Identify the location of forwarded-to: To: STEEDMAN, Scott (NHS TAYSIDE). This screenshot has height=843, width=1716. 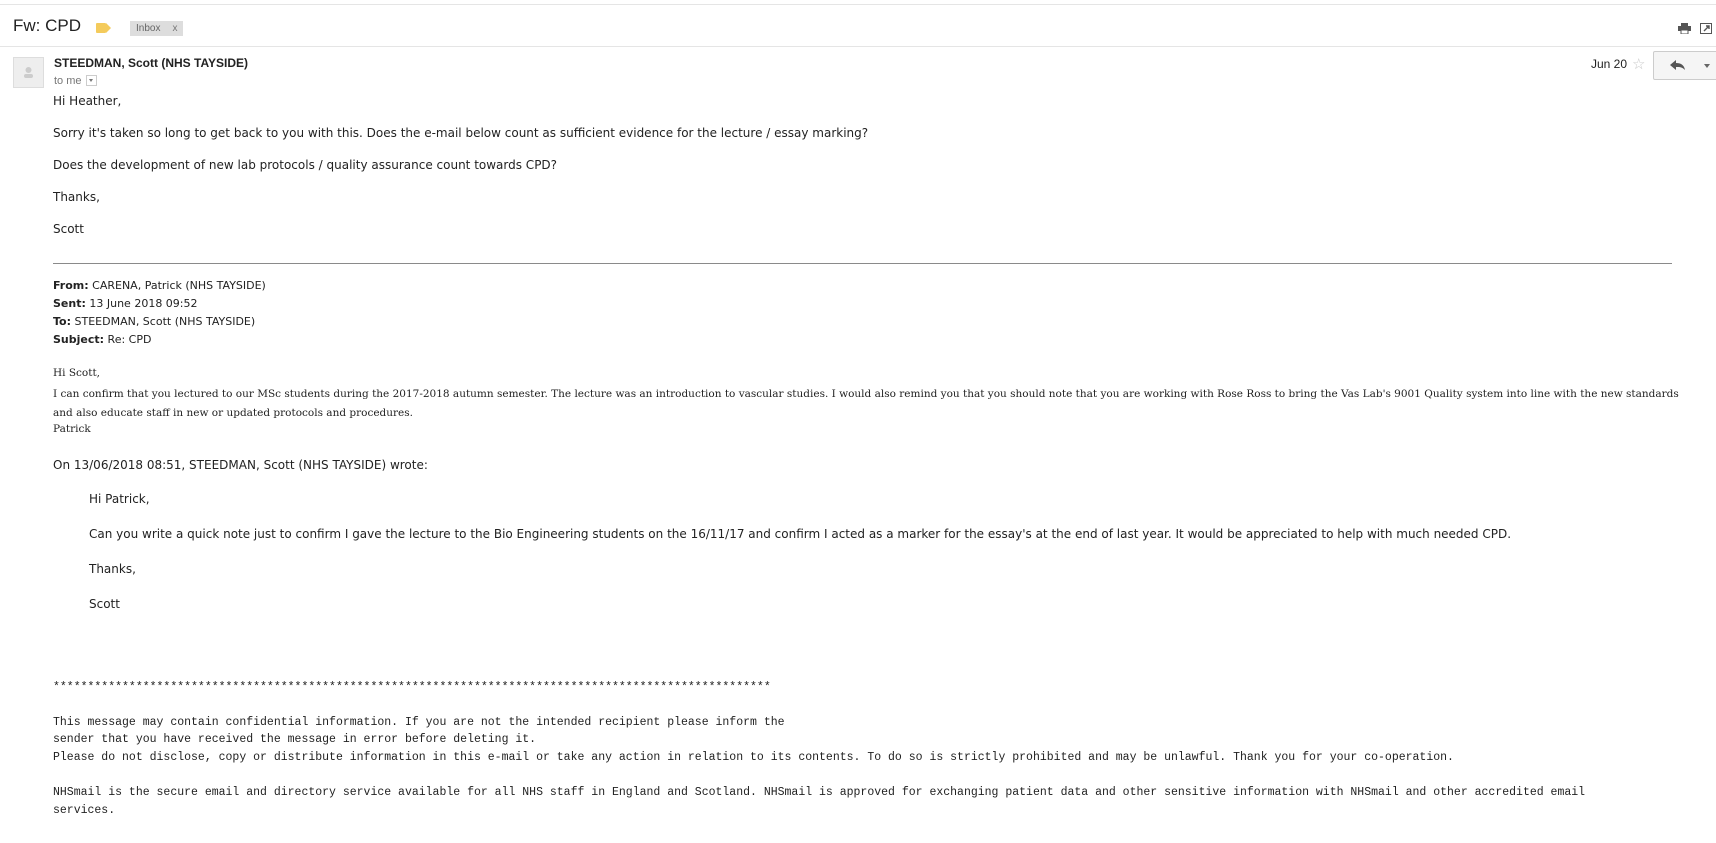
(154, 321).